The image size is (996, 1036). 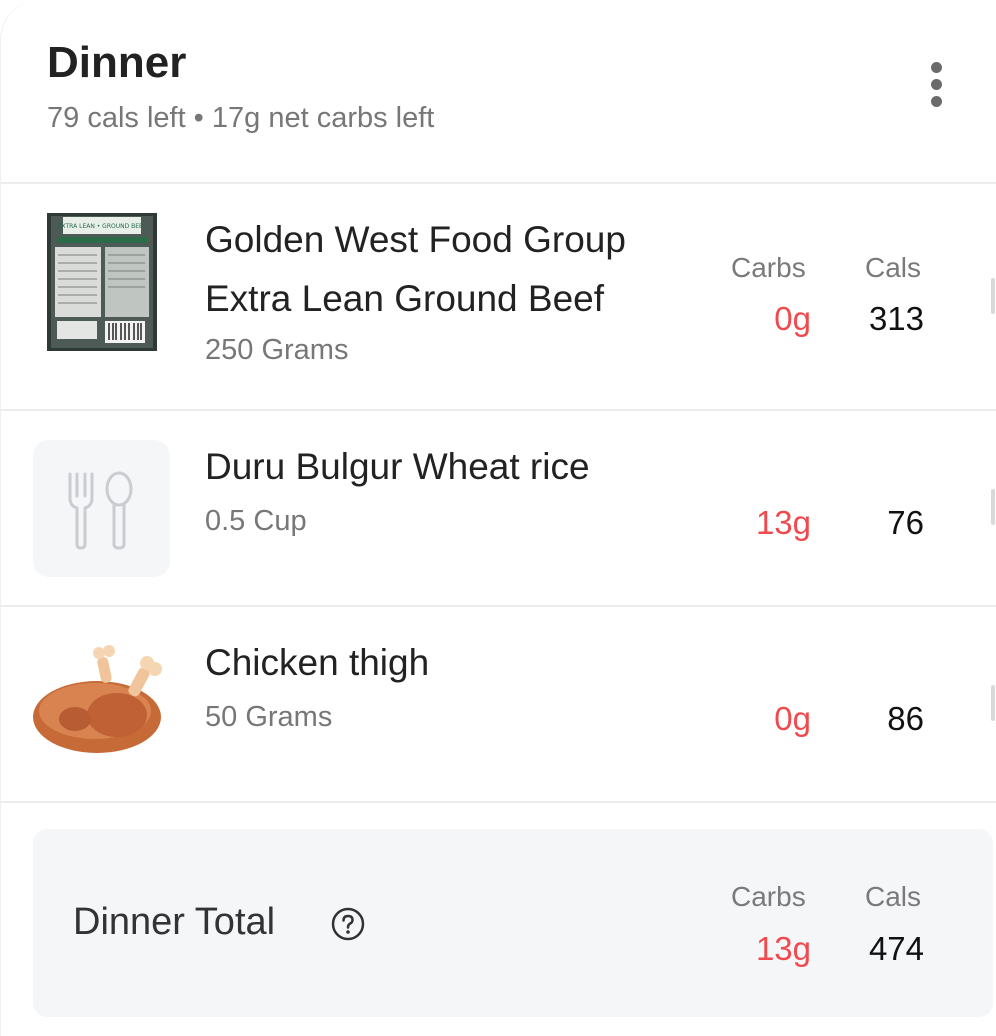 What do you see at coordinates (783, 522) in the screenshot?
I see `food-carbs-value: 13g` at bounding box center [783, 522].